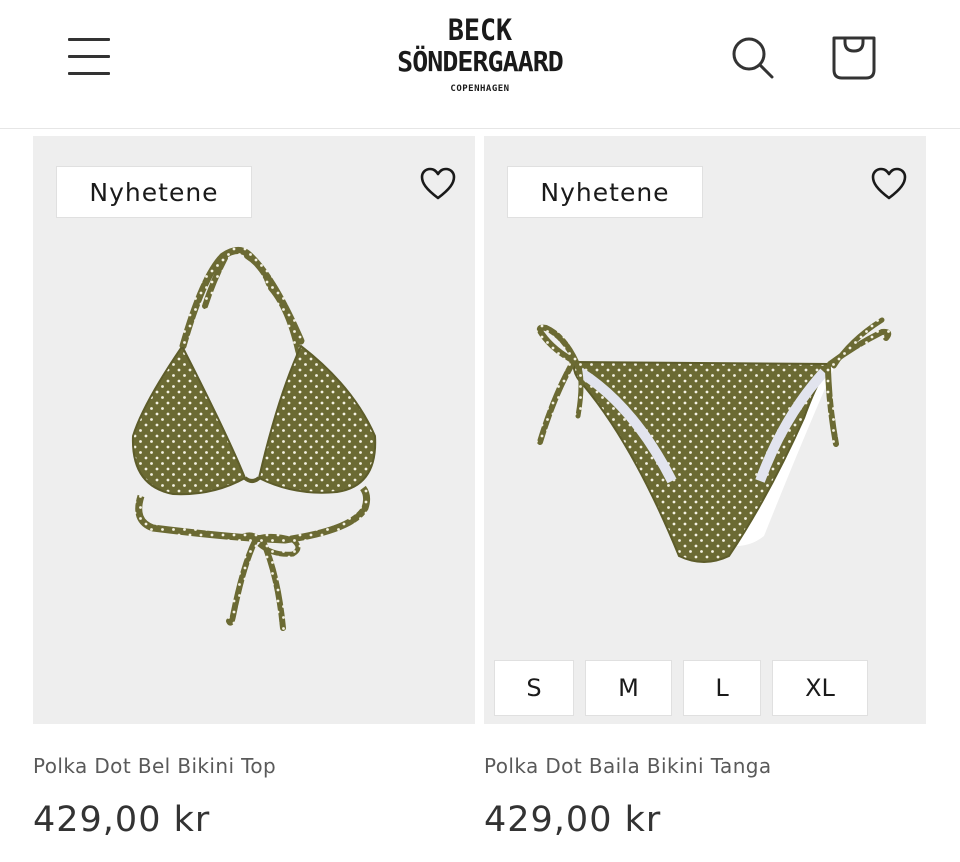 Image resolution: width=960 pixels, height=862 pixels. What do you see at coordinates (753, 59) in the screenshot?
I see `search-icon` at bounding box center [753, 59].